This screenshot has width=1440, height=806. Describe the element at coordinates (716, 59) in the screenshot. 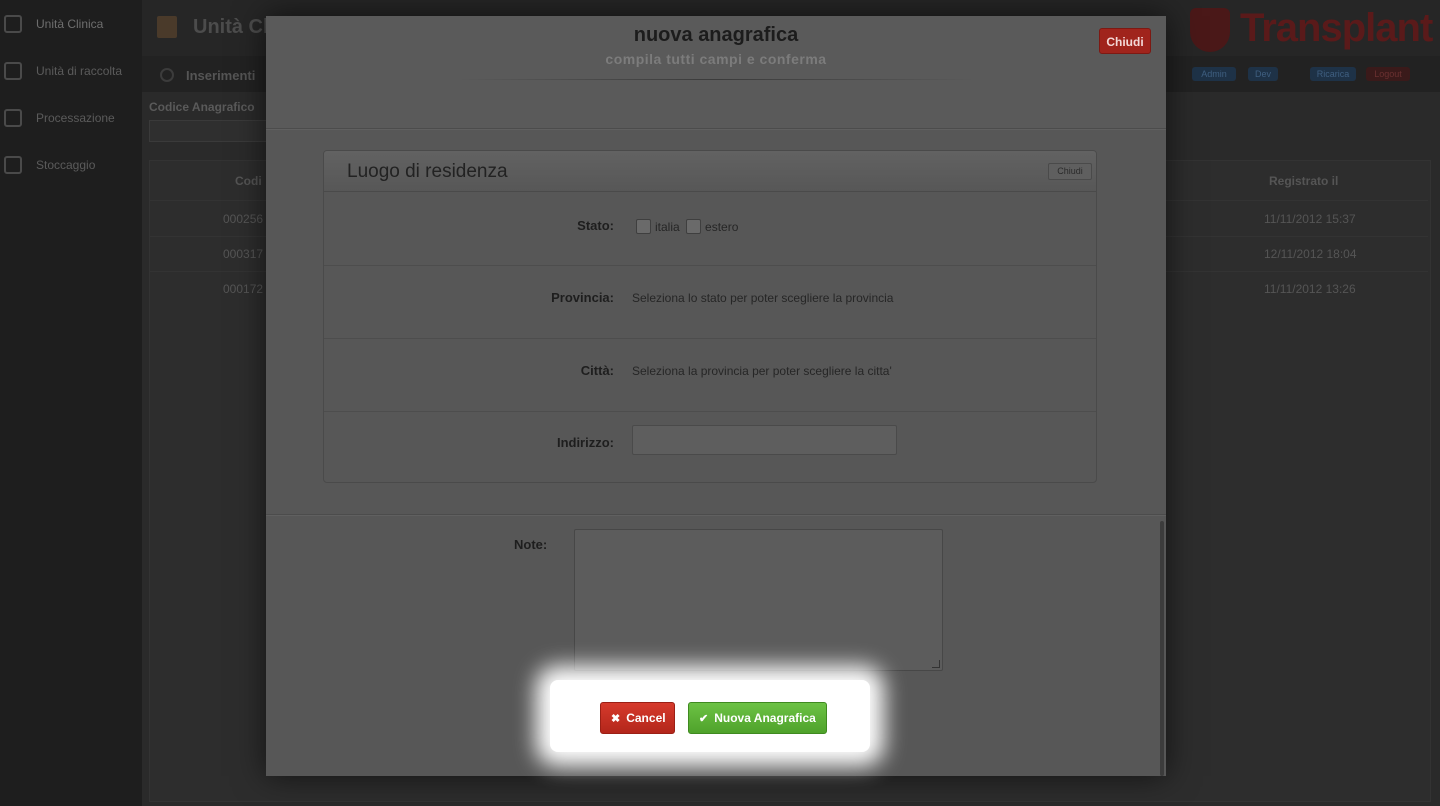

I see `modal-subtitle: compila tutti campi e conferma` at that location.